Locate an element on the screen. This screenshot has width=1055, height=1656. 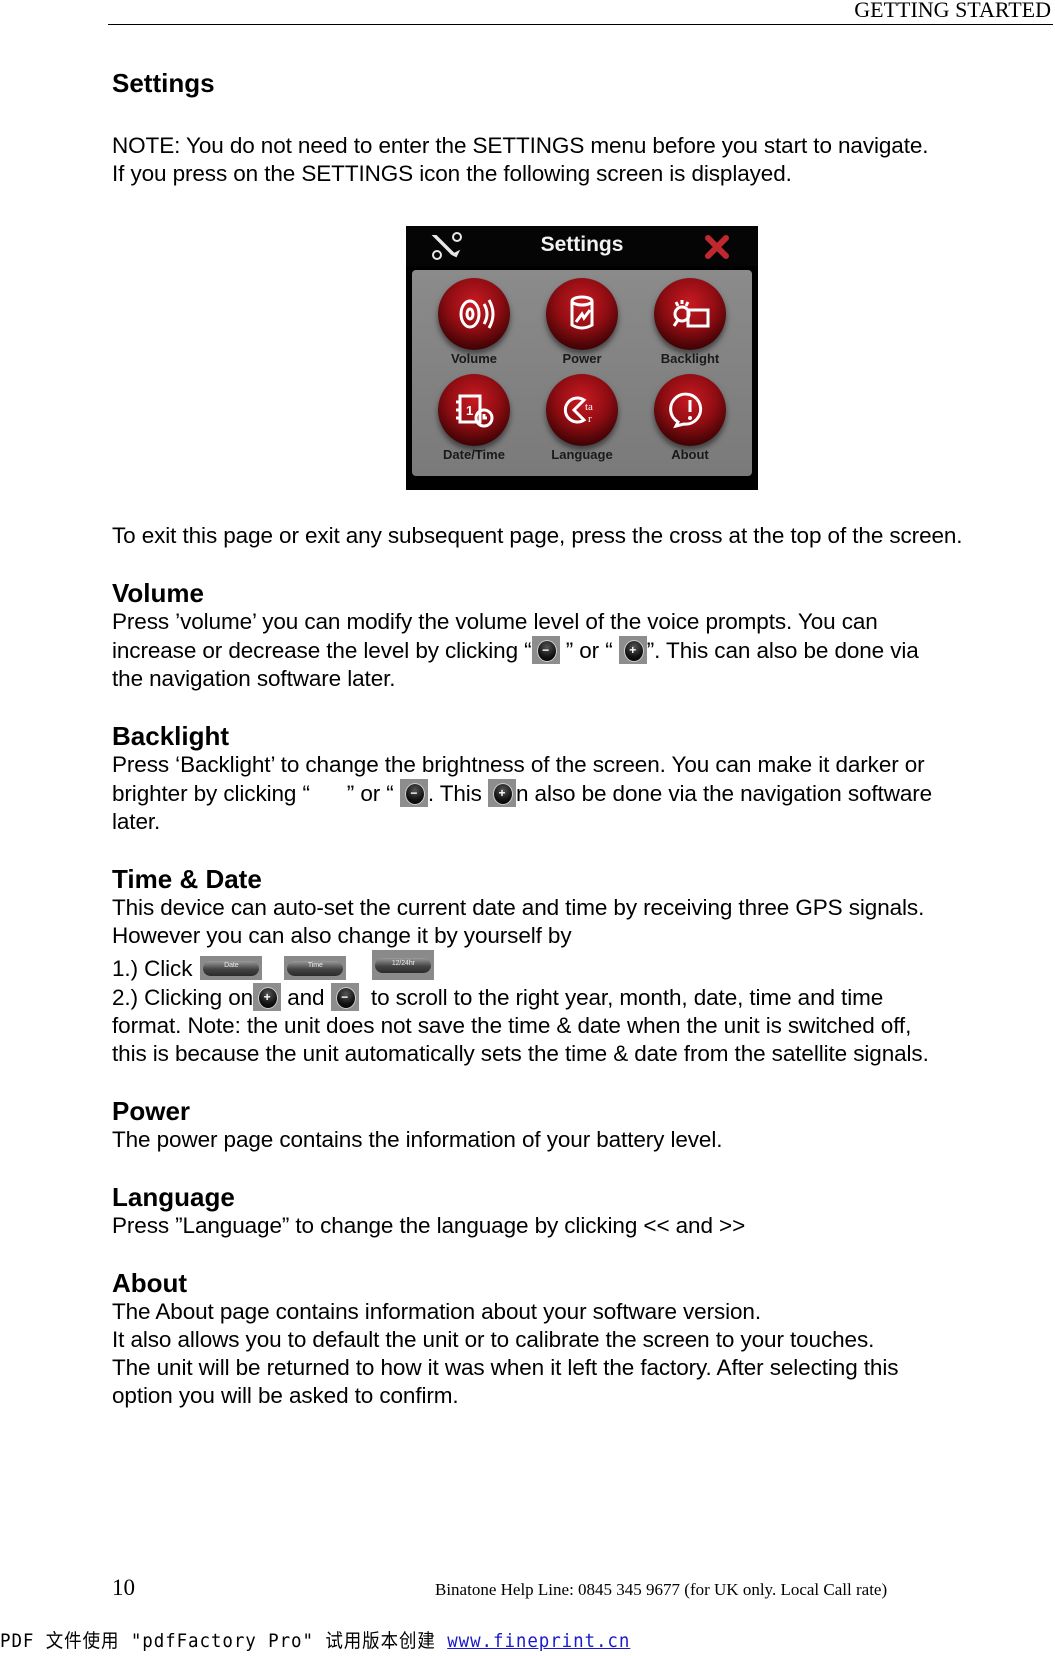
device-button-date-time: 1 Date/Time is located at coordinates (474, 418).